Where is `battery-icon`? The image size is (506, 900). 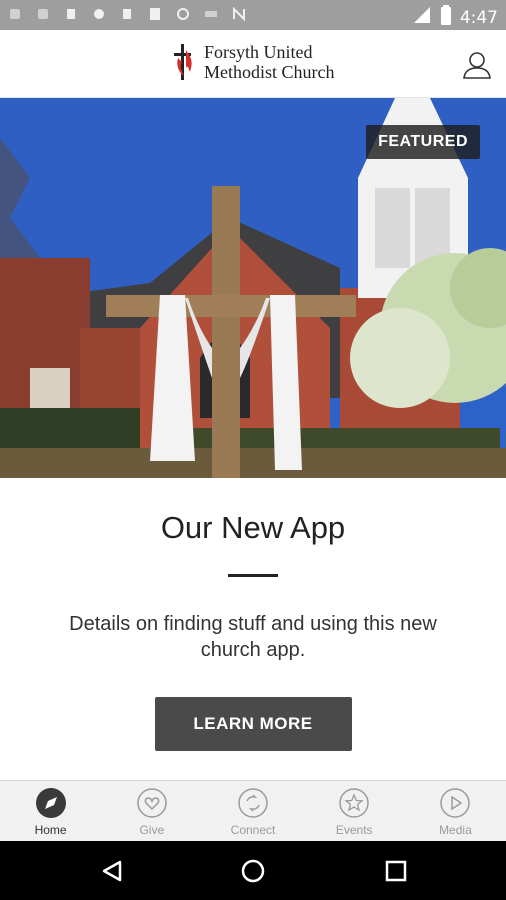 battery-icon is located at coordinates (446, 17).